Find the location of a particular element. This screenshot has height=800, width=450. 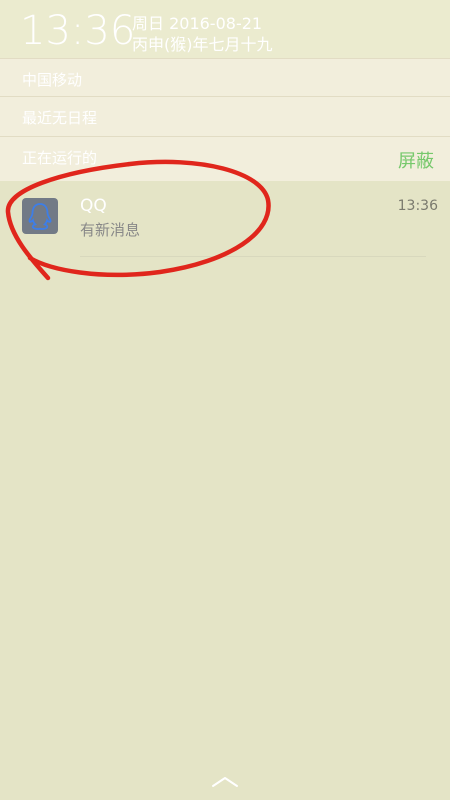

carrier-row: 中国移动 is located at coordinates (225, 78).